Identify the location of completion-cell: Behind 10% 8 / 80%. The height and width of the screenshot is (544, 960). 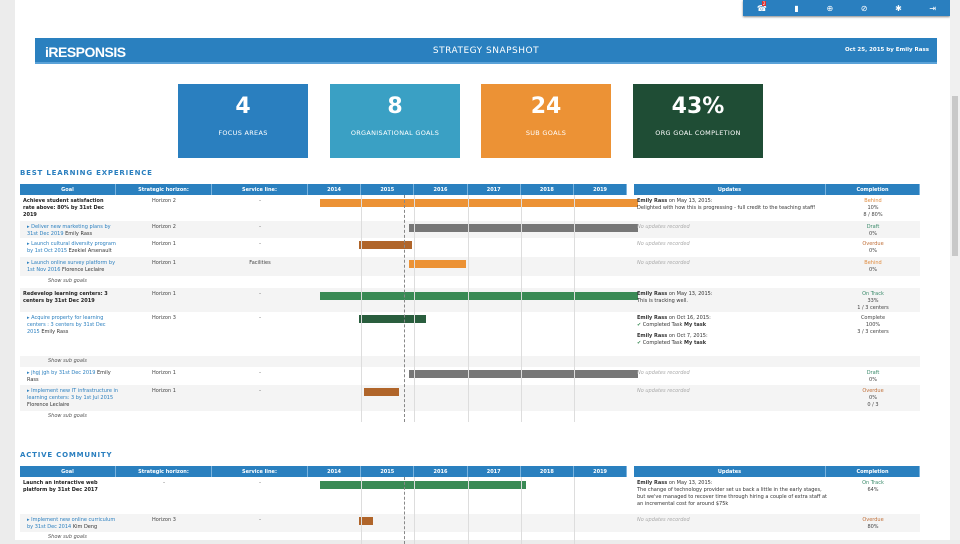
(873, 208).